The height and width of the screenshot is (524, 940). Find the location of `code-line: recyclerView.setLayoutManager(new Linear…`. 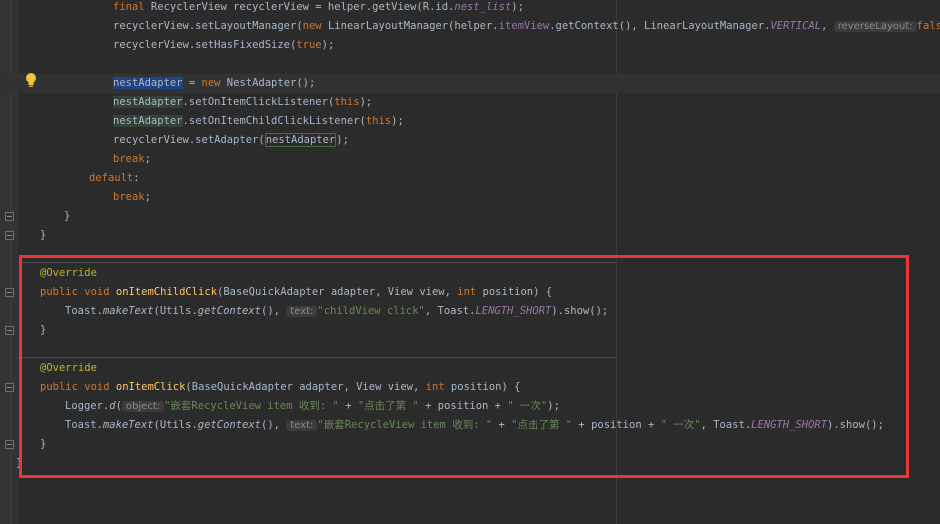

code-line: recyclerView.setLayoutManager(new Linear… is located at coordinates (470, 26).